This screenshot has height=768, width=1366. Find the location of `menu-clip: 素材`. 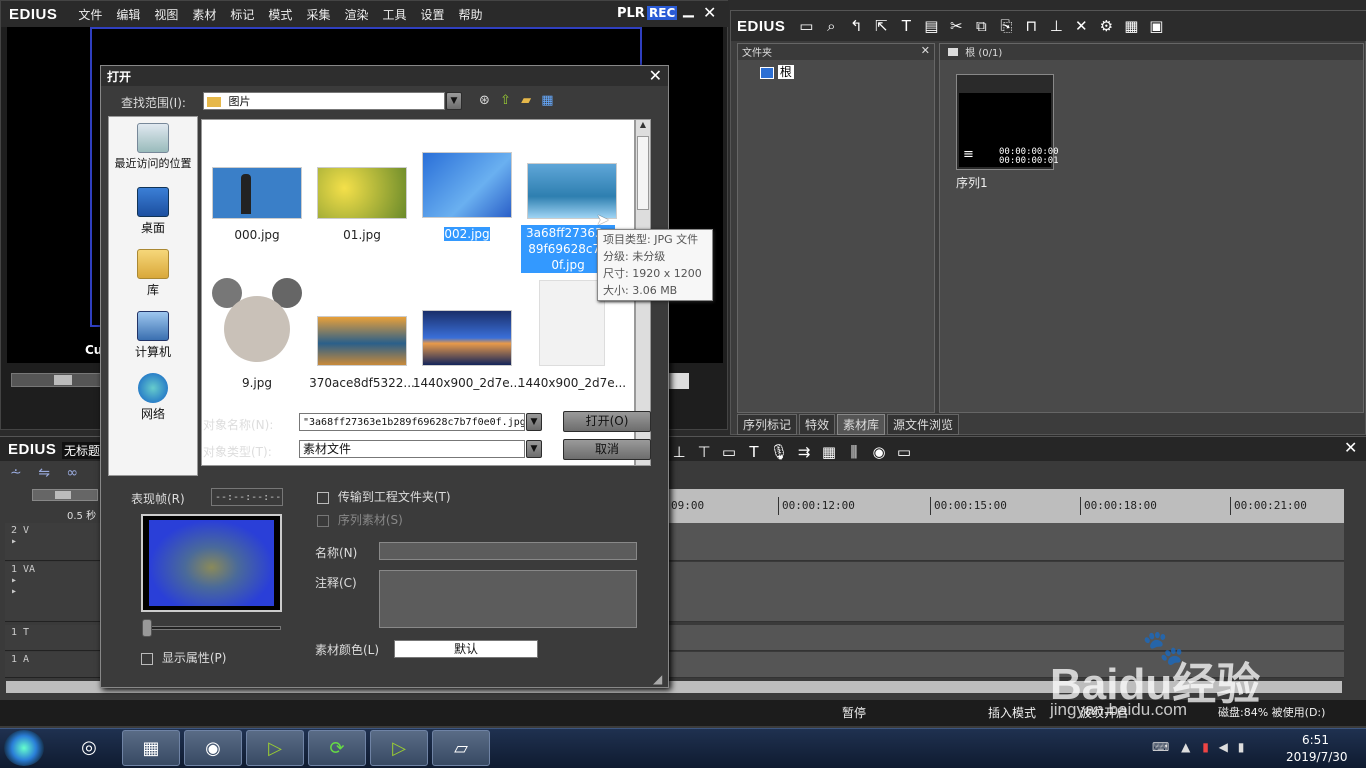

menu-clip: 素材 is located at coordinates (204, 14).